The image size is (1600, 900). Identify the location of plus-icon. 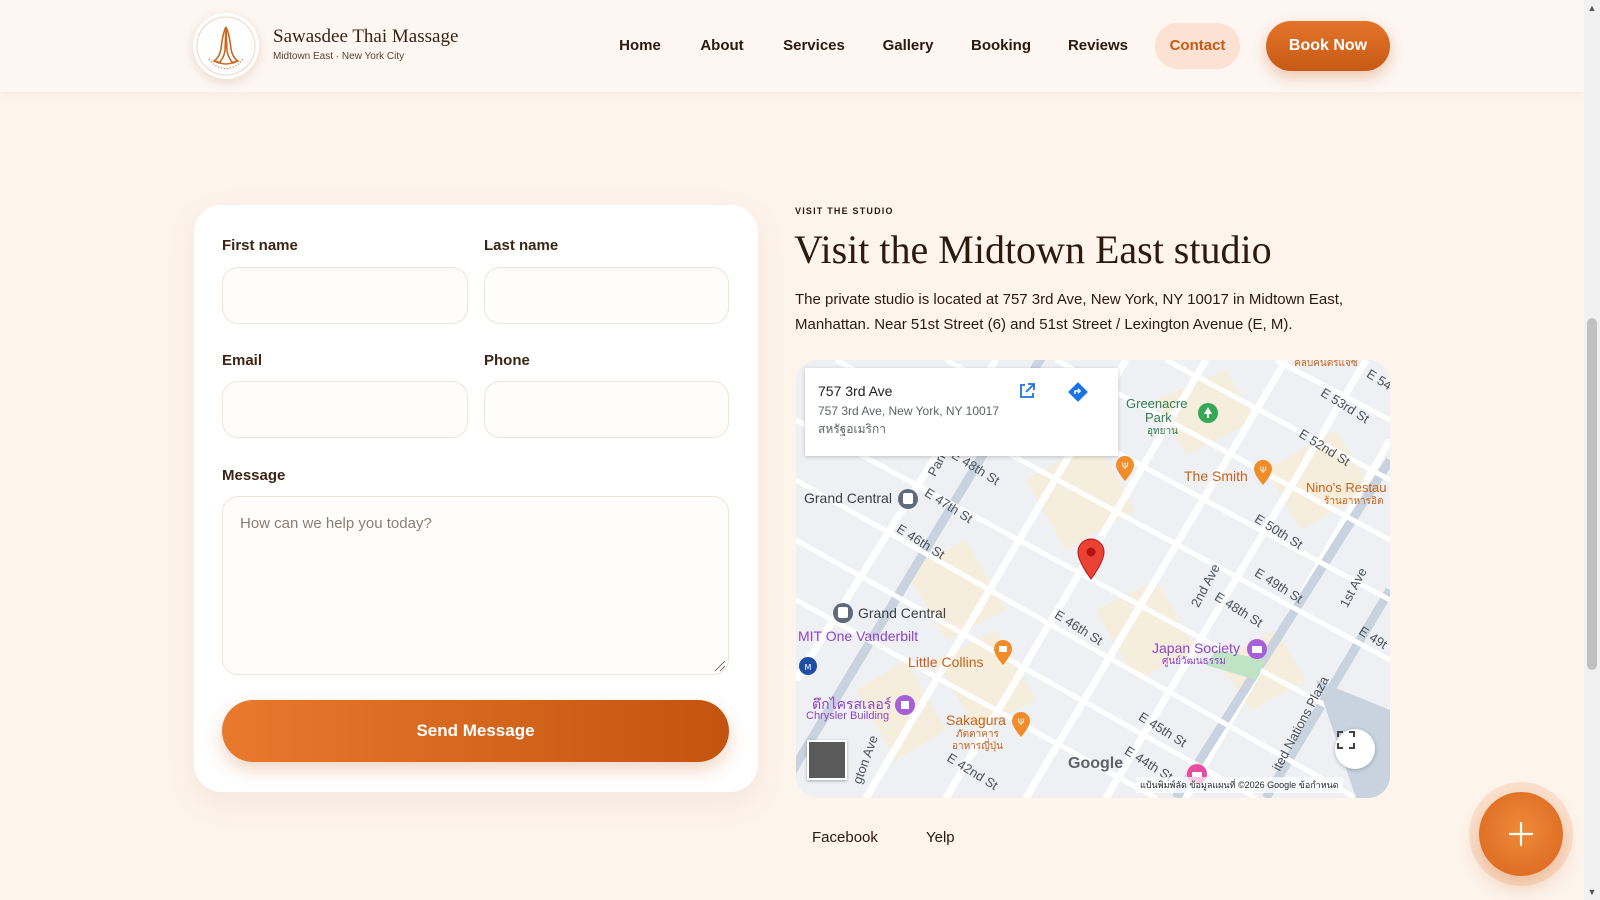
(1521, 834).